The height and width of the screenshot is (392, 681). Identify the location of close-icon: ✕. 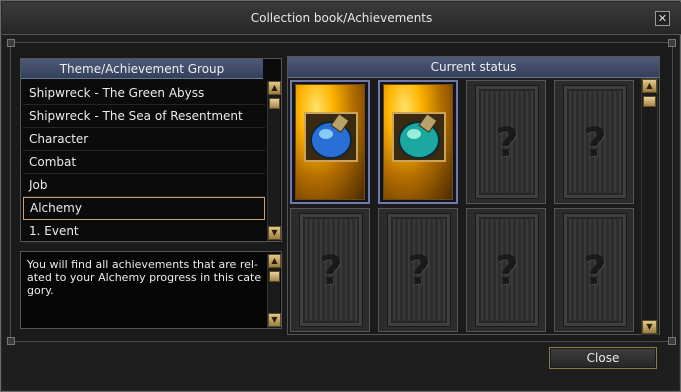
(662, 18).